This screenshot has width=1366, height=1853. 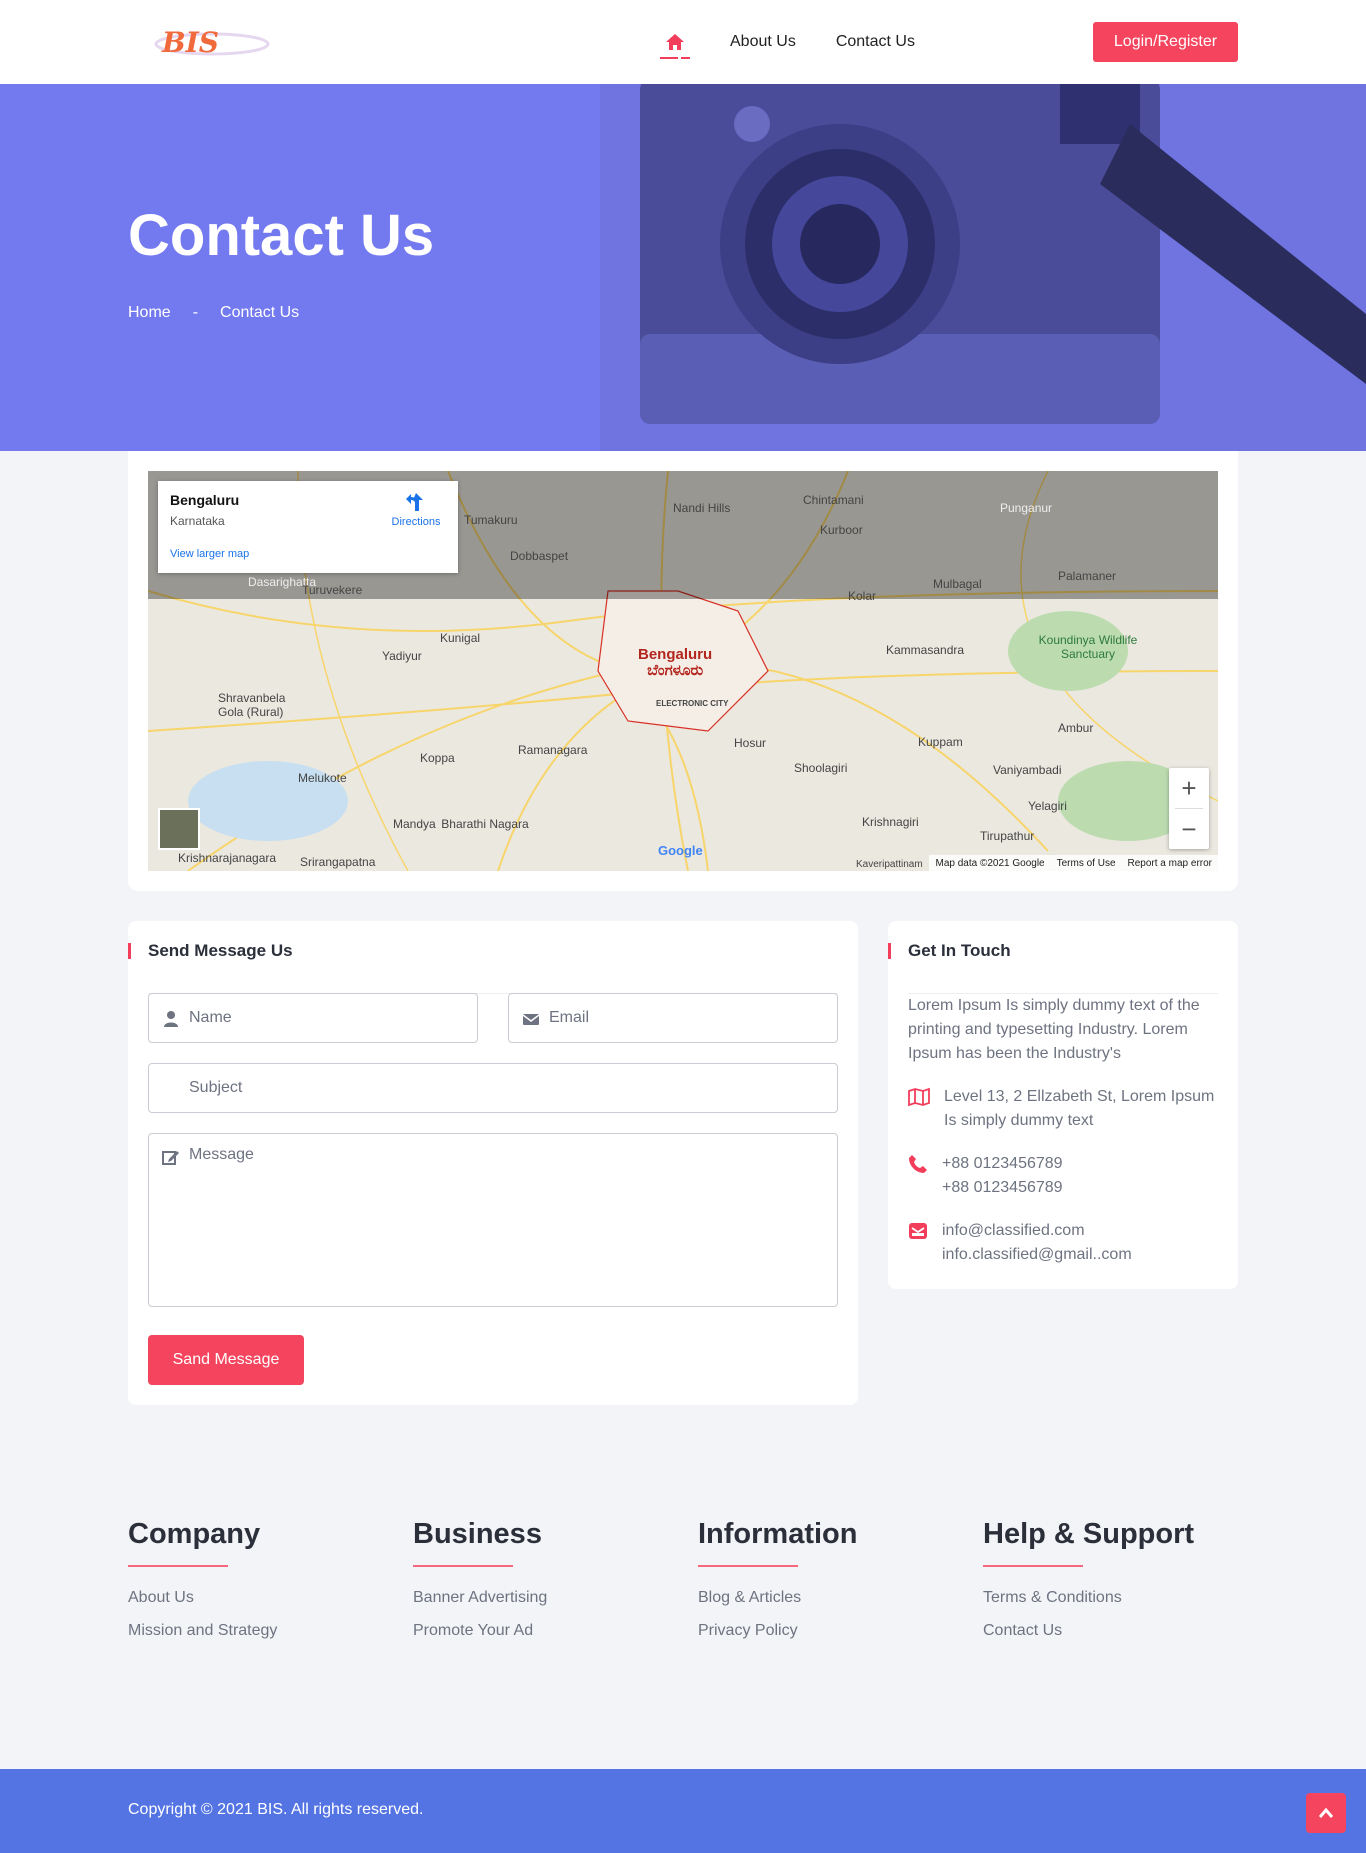 I want to click on map-place-label: Vaniyambadi, so click(x=1027, y=770).